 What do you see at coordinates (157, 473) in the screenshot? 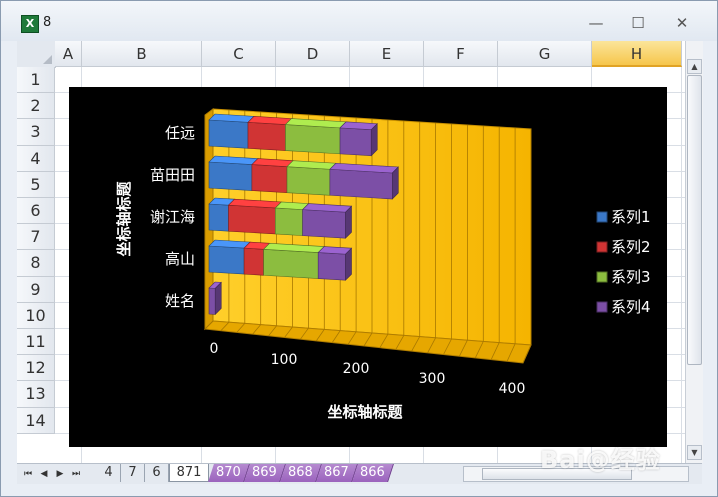
I see `sheet-tab-6: 6` at bounding box center [157, 473].